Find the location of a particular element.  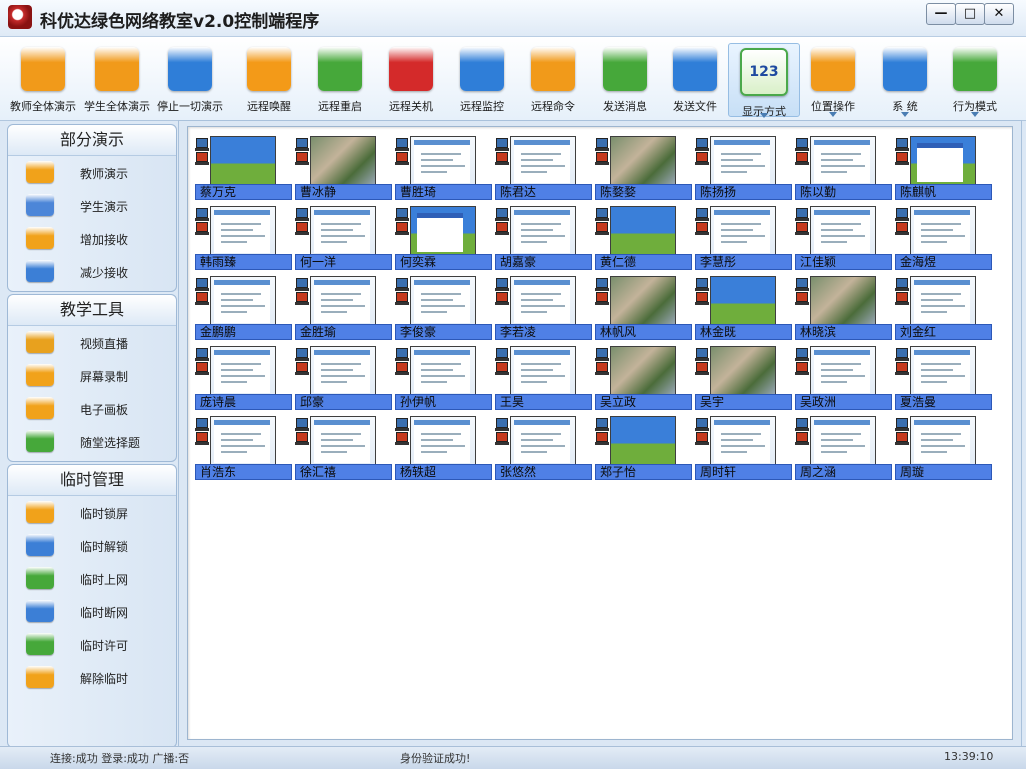

maximize-button: □ is located at coordinates (970, 14).